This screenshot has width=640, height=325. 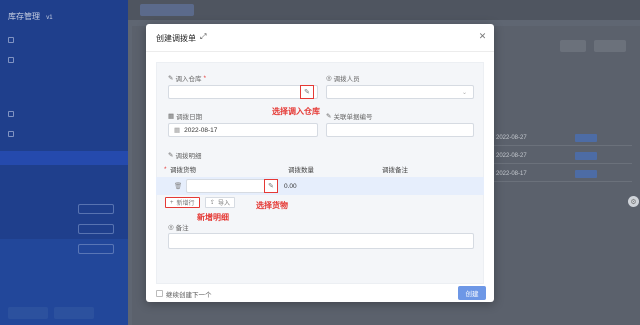 What do you see at coordinates (346, 79) in the screenshot?
I see `operator-label-text: 调拨人员` at bounding box center [346, 79].